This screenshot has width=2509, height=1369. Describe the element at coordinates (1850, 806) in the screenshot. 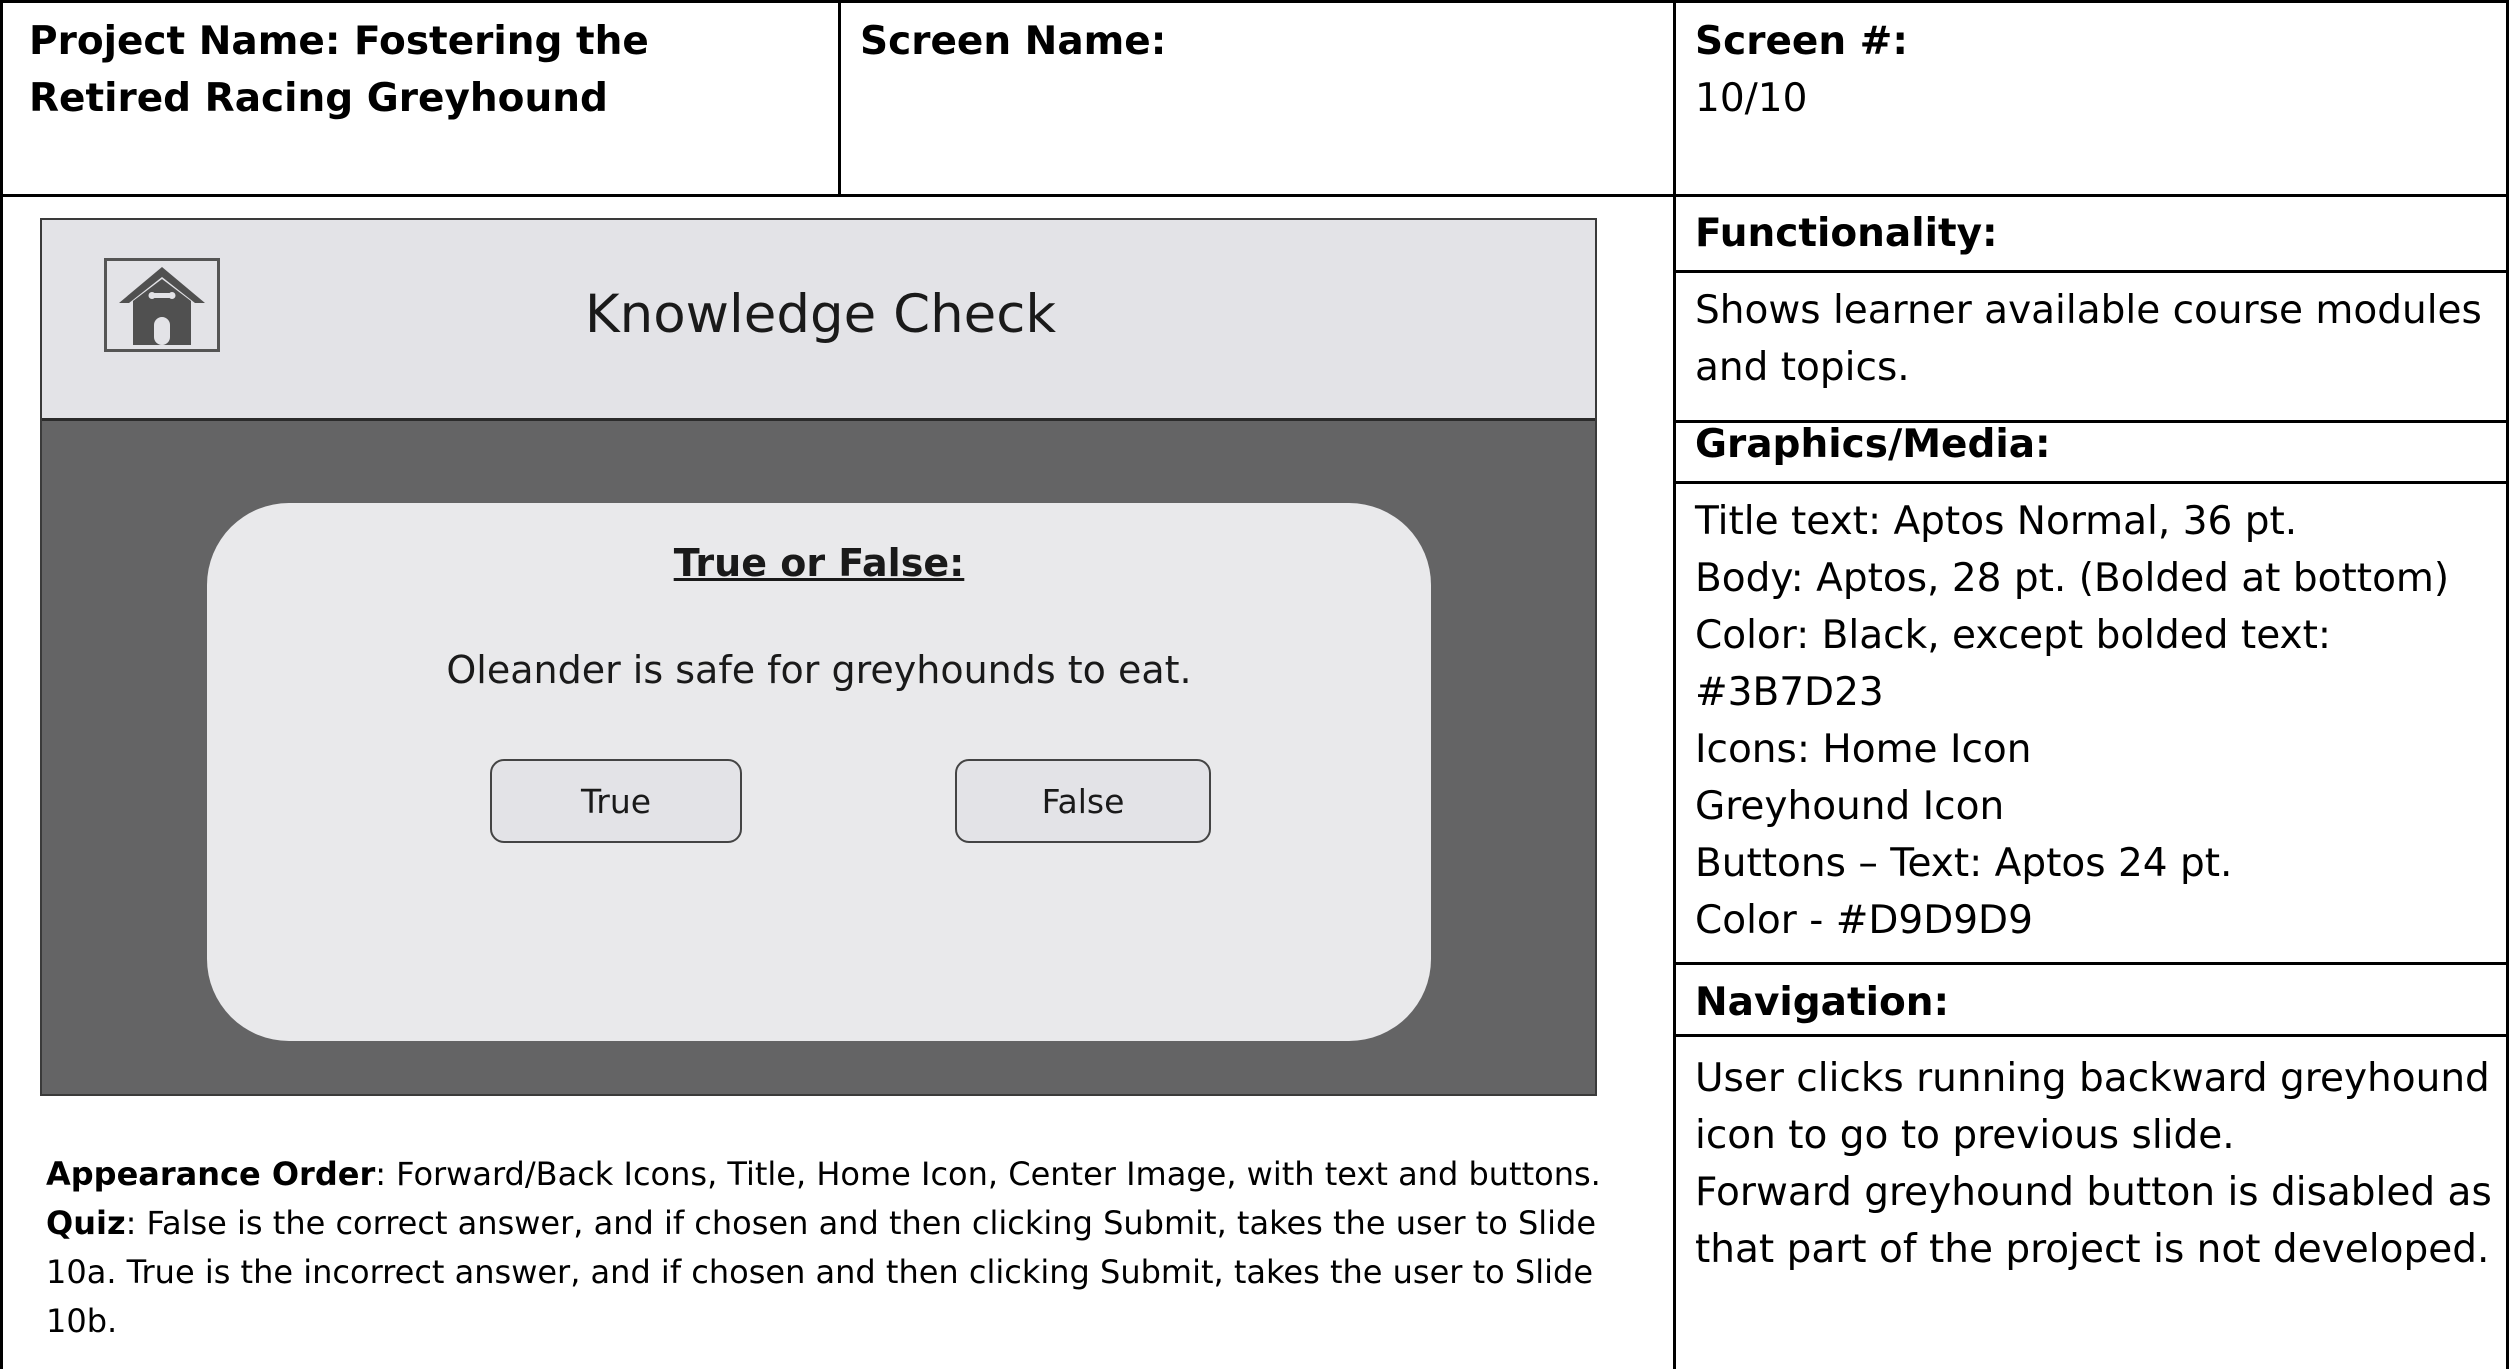

I see `graphics-line: Greyhound Icon` at that location.